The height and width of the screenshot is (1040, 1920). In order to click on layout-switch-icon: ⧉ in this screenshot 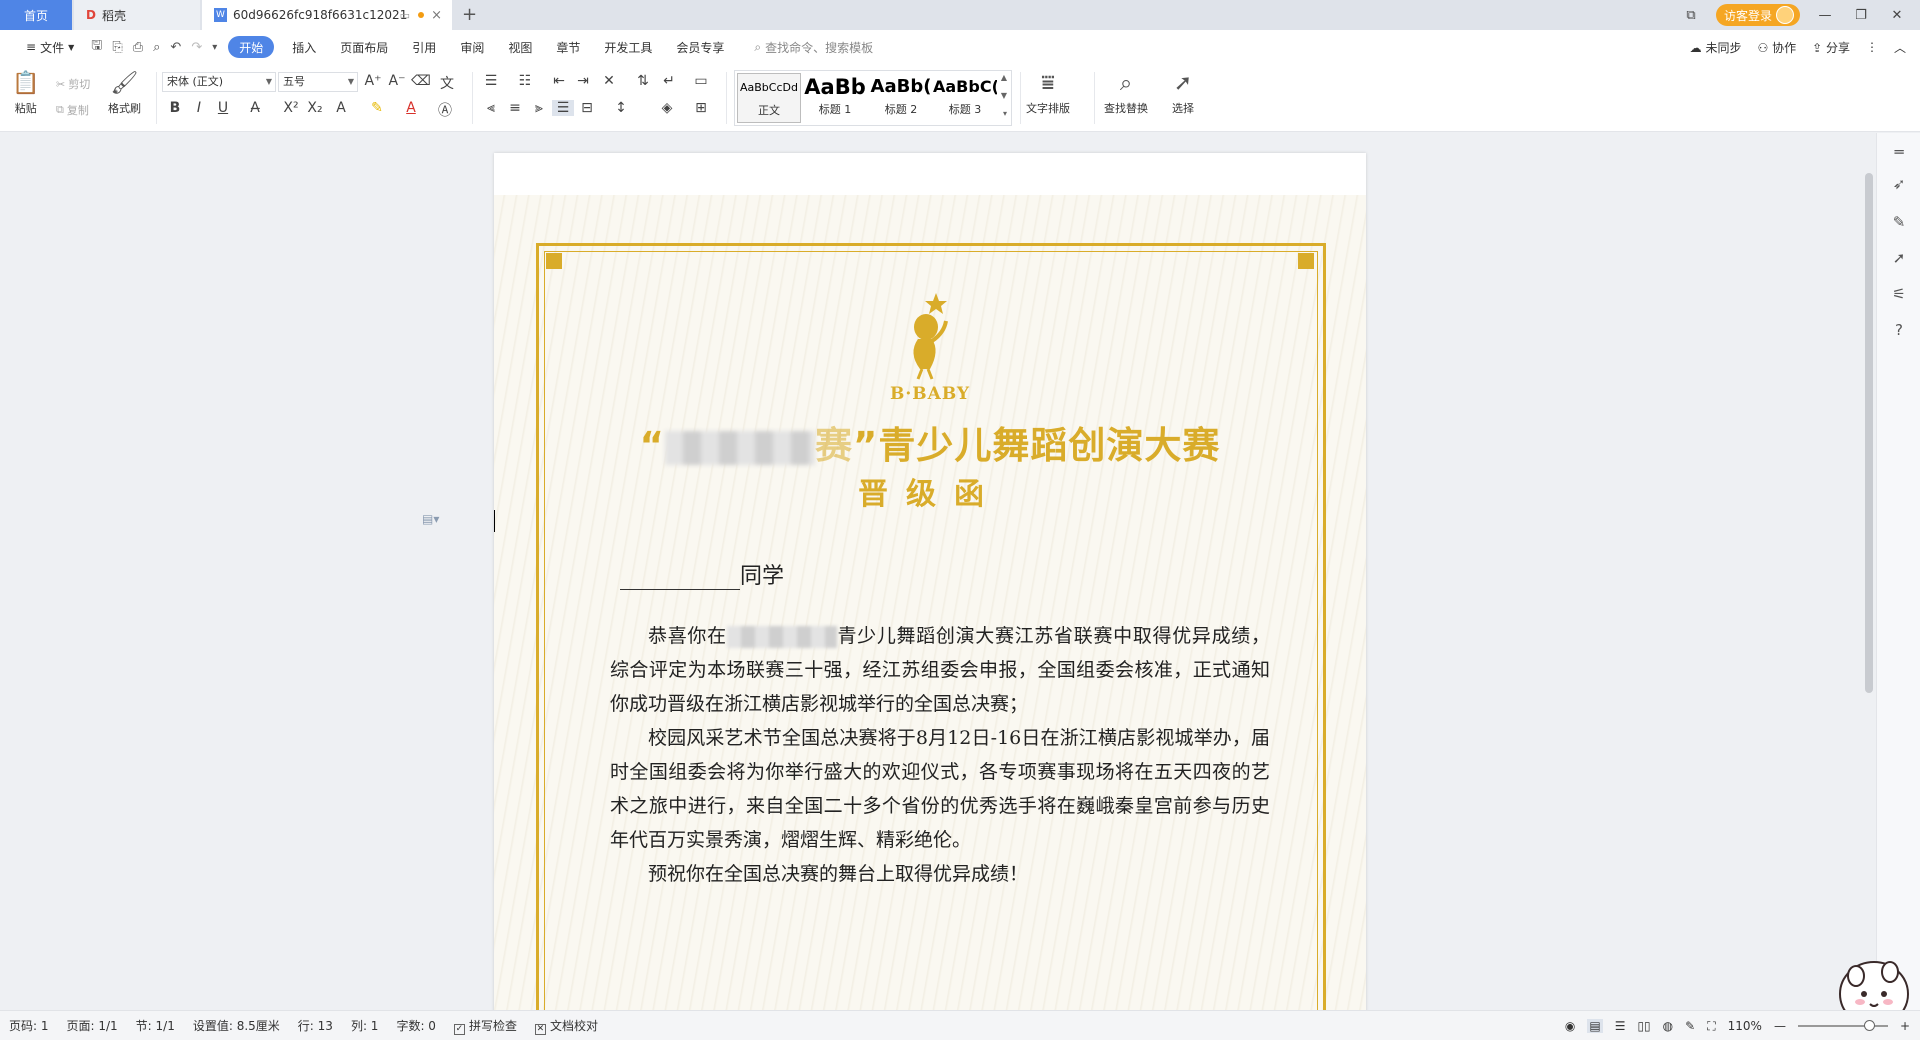, I will do `click(1691, 15)`.